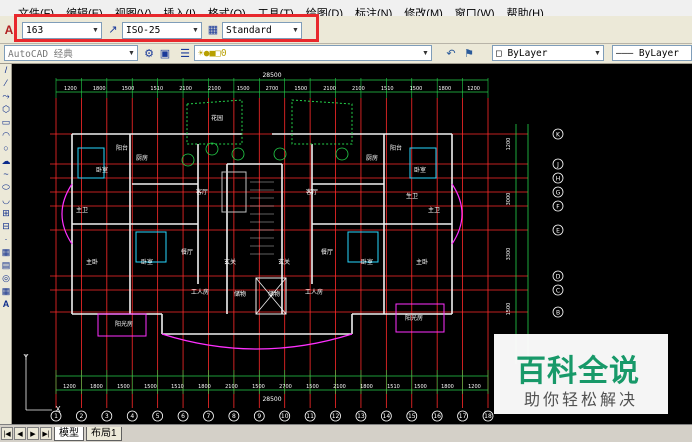  I want to click on room-label: 生卫, so click(412, 196).